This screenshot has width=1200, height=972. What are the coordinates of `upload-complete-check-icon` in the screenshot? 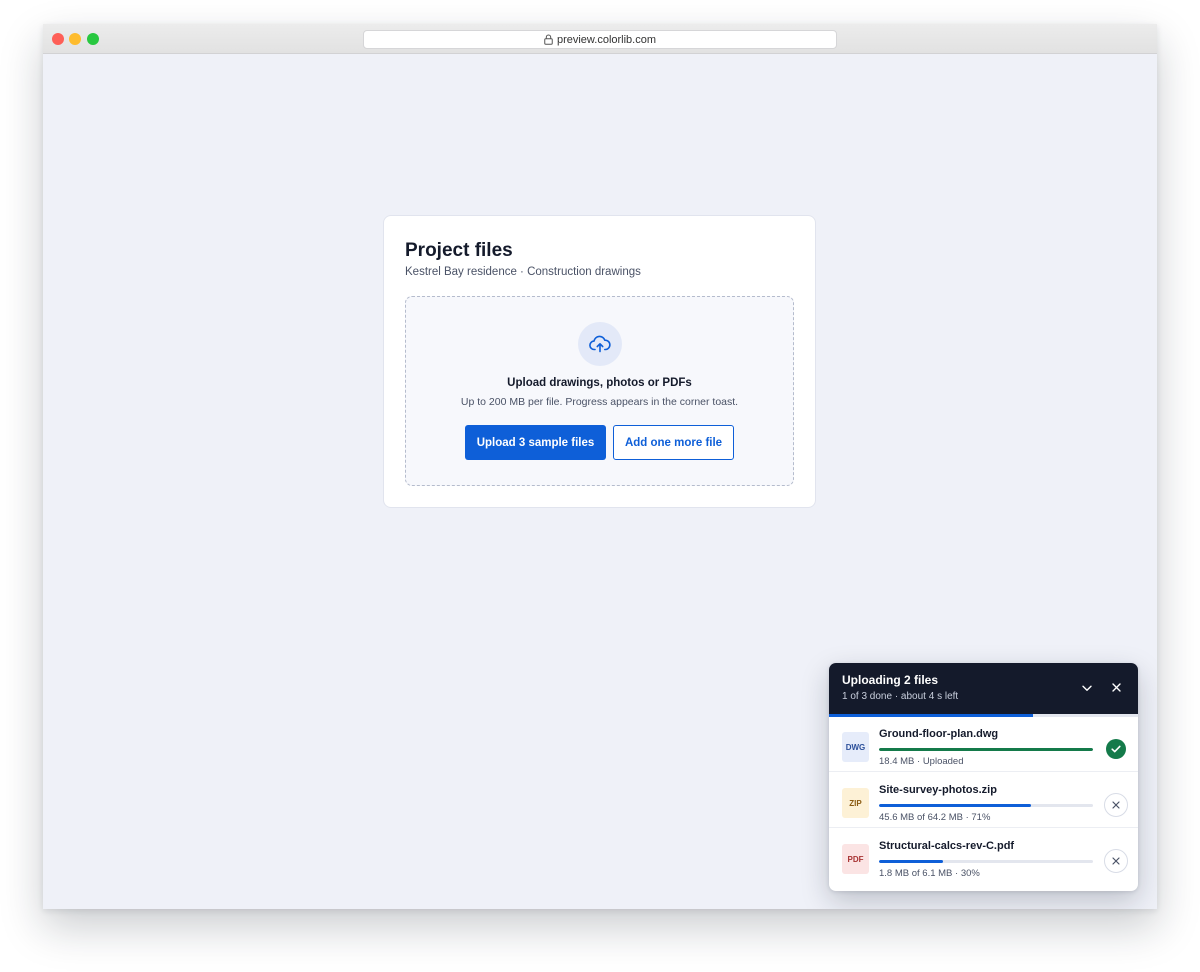 It's located at (1116, 749).